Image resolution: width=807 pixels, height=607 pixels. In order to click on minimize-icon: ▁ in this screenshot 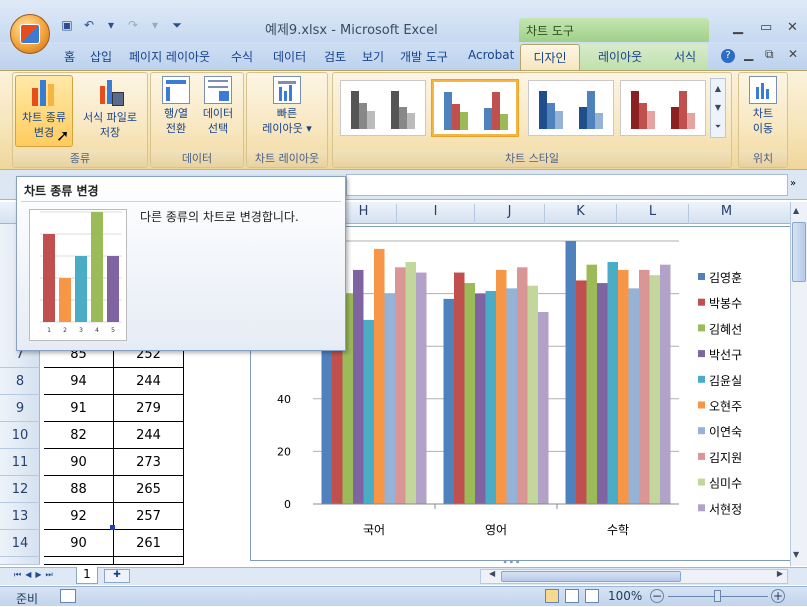, I will do `click(738, 27)`.